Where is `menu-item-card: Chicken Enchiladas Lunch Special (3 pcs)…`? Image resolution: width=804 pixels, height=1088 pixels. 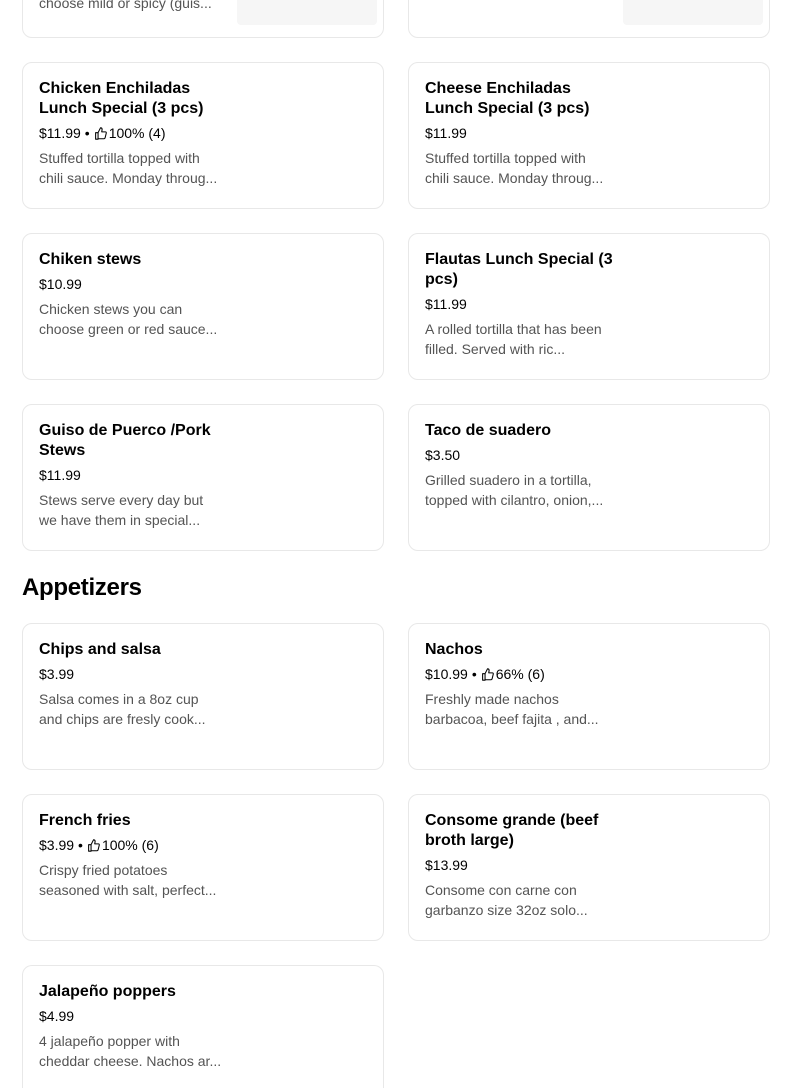 menu-item-card: Chicken Enchiladas Lunch Special (3 pcs)… is located at coordinates (203, 135).